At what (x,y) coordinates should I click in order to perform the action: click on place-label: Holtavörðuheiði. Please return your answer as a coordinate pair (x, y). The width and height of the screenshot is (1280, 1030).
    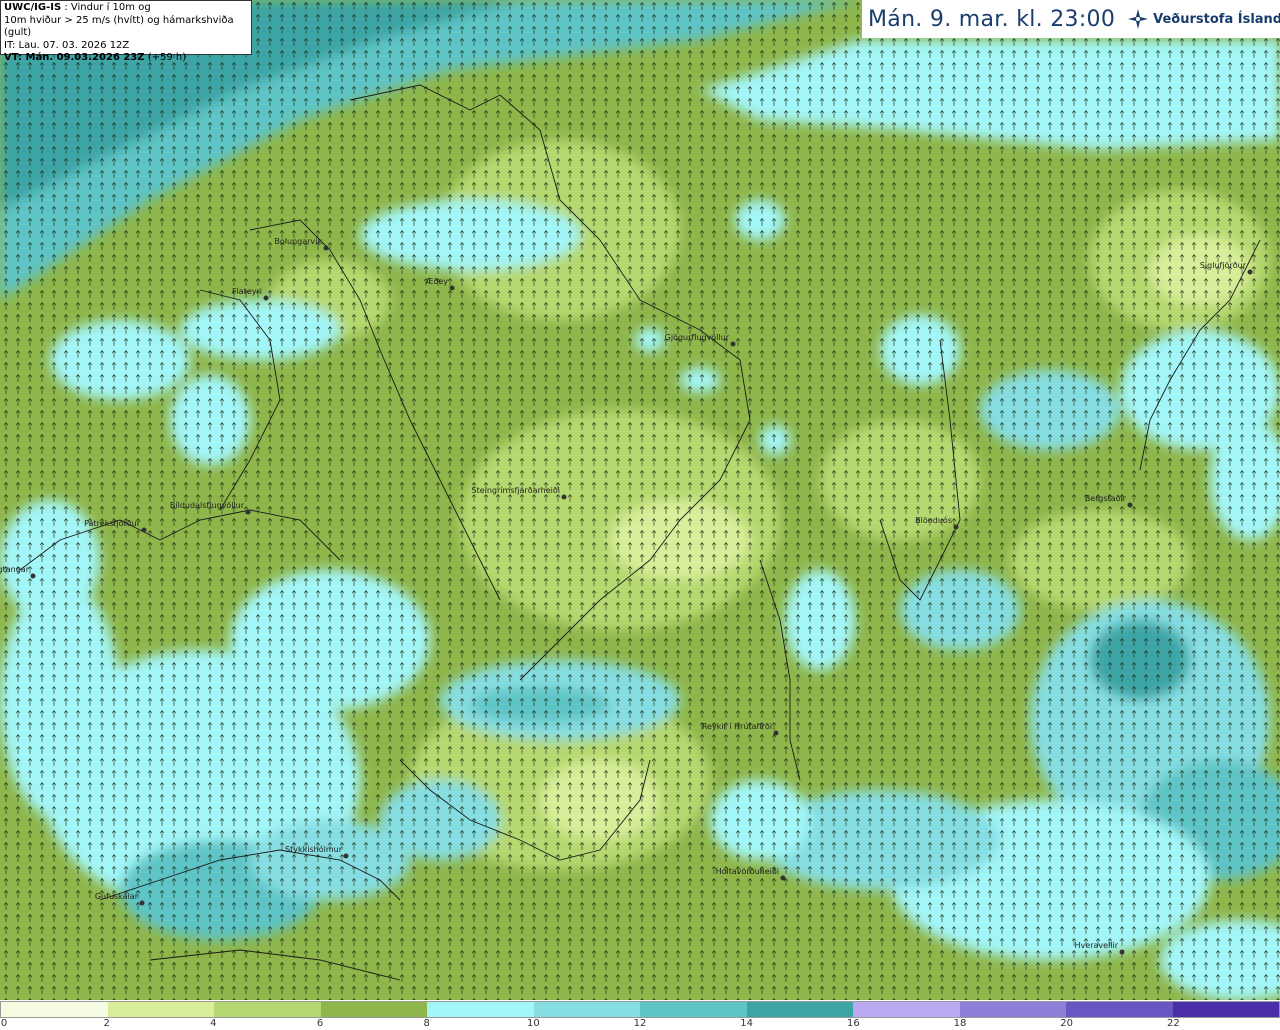
    Looking at the image, I should click on (747, 871).